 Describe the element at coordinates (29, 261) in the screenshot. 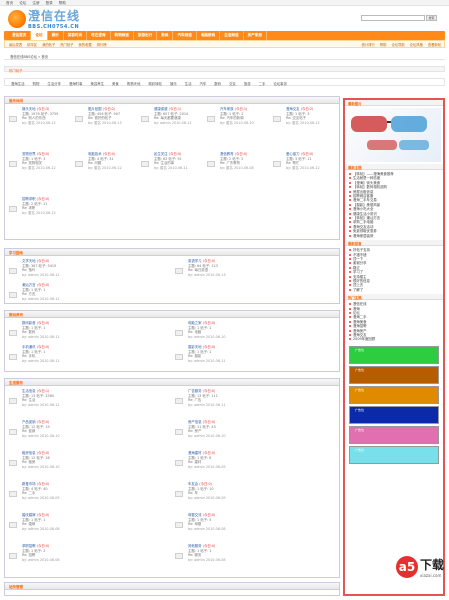

I see `forum-title: 文学天地` at that location.